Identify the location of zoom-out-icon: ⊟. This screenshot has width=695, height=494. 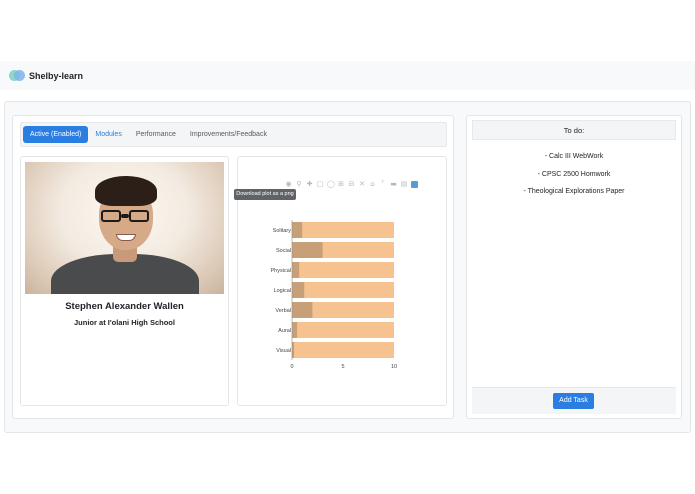
(351, 184).